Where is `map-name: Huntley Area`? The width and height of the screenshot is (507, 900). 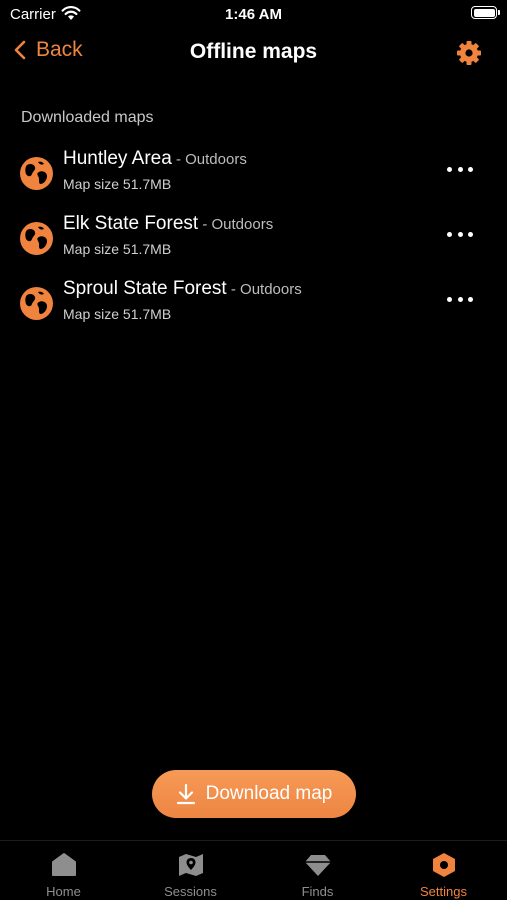
map-name: Huntley Area is located at coordinates (117, 158).